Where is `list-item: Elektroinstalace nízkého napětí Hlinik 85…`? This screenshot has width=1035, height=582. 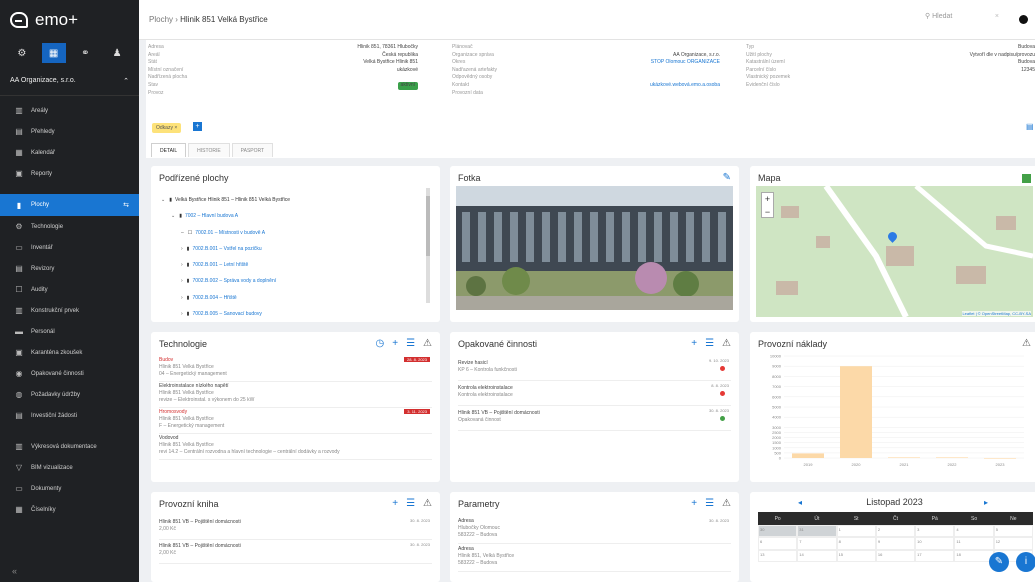
list-item: Elektroinstalace nízkého napětí Hlinik 85… is located at coordinates (295, 395).